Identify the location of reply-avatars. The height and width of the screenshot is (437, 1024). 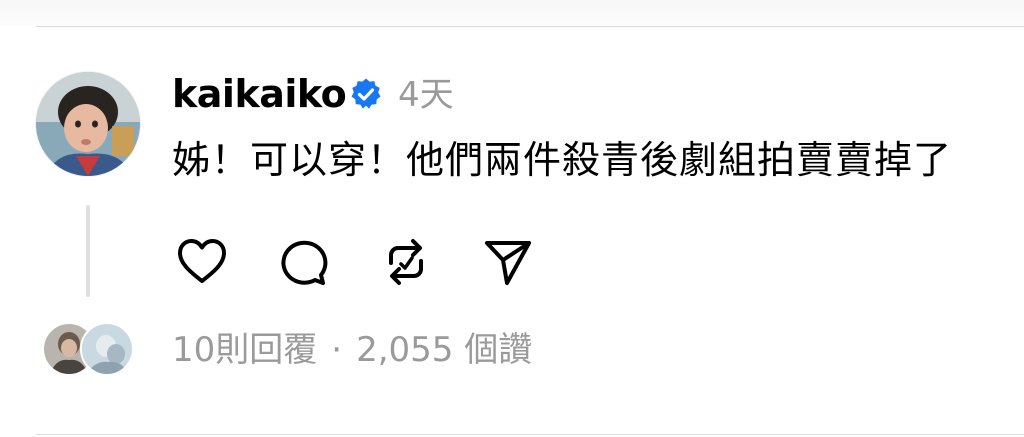
(88, 349).